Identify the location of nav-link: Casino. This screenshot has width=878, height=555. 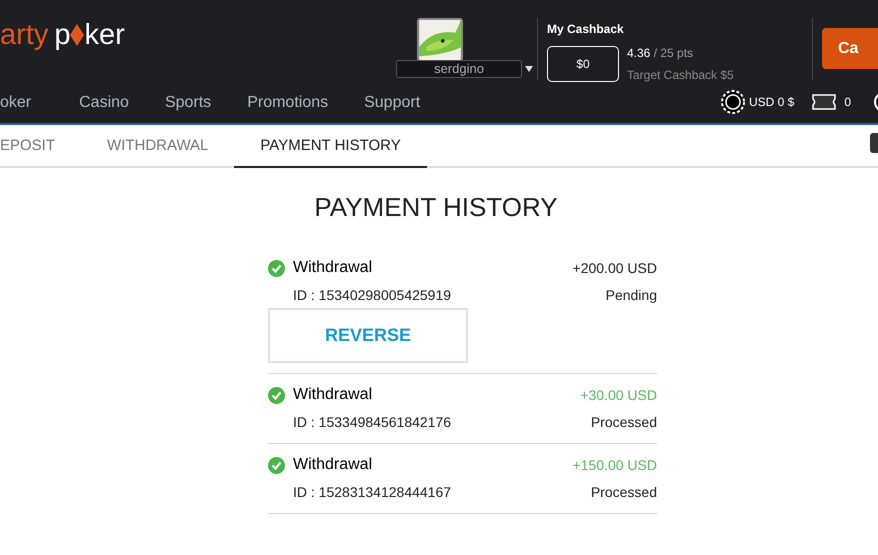
(104, 102).